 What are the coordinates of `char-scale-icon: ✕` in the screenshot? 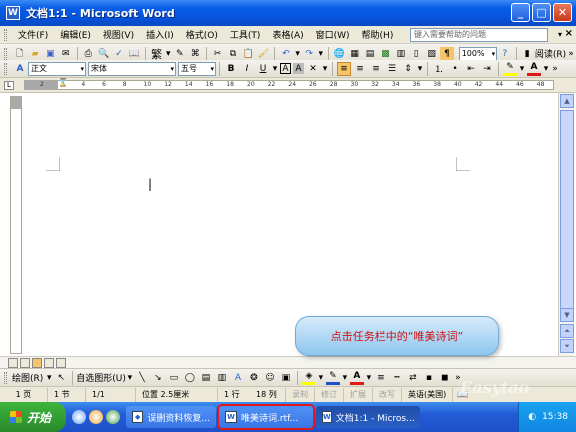 It's located at (313, 69).